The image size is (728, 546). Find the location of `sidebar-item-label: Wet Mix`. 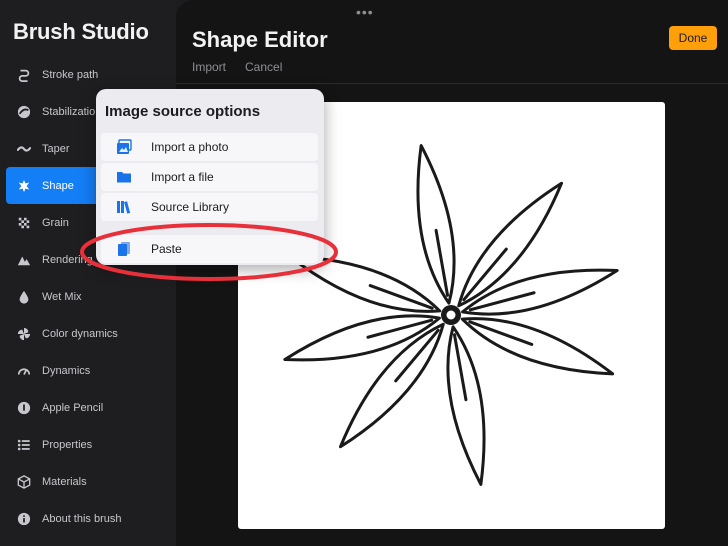

sidebar-item-label: Wet Mix is located at coordinates (62, 296).